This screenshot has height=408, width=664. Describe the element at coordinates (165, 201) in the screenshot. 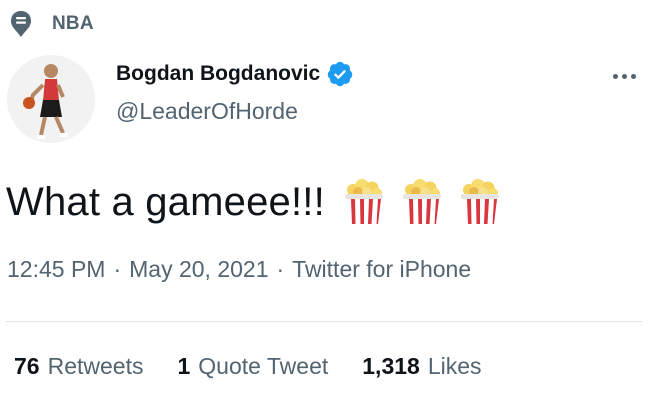

I see `tweet-text-body: What a gameee!!!` at that location.